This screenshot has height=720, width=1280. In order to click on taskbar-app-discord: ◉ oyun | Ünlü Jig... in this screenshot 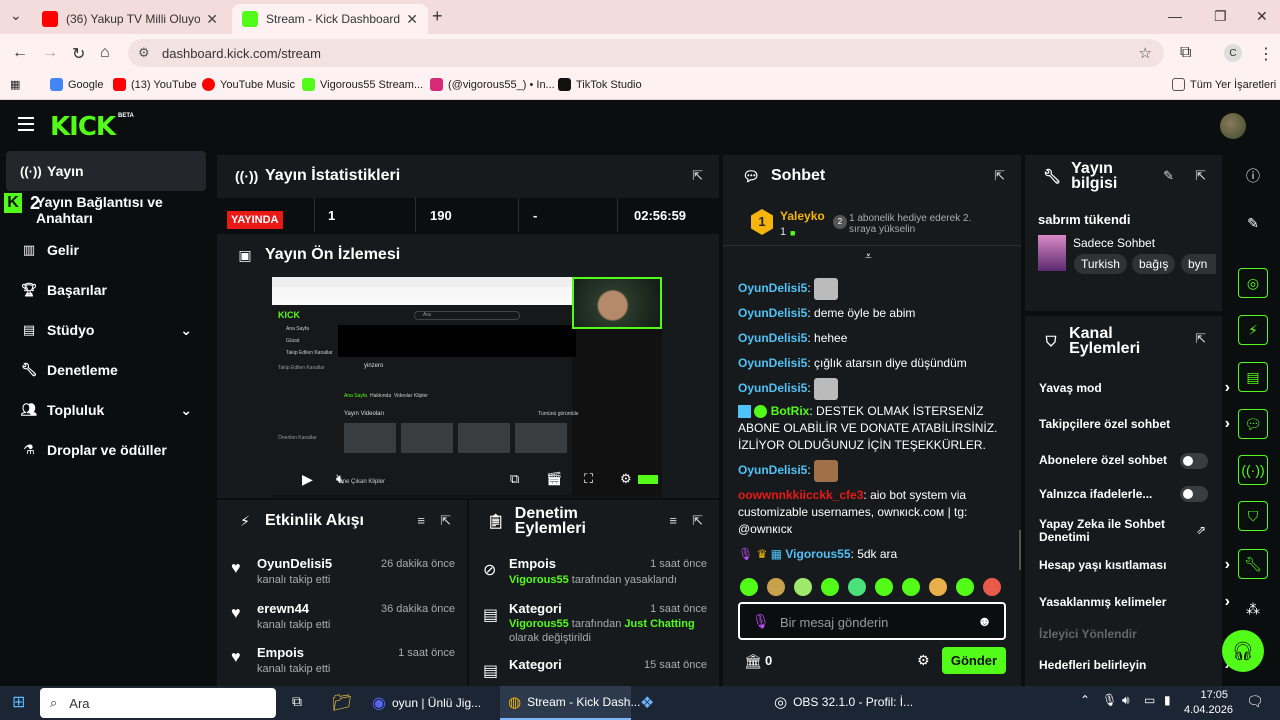, I will do `click(426, 703)`.